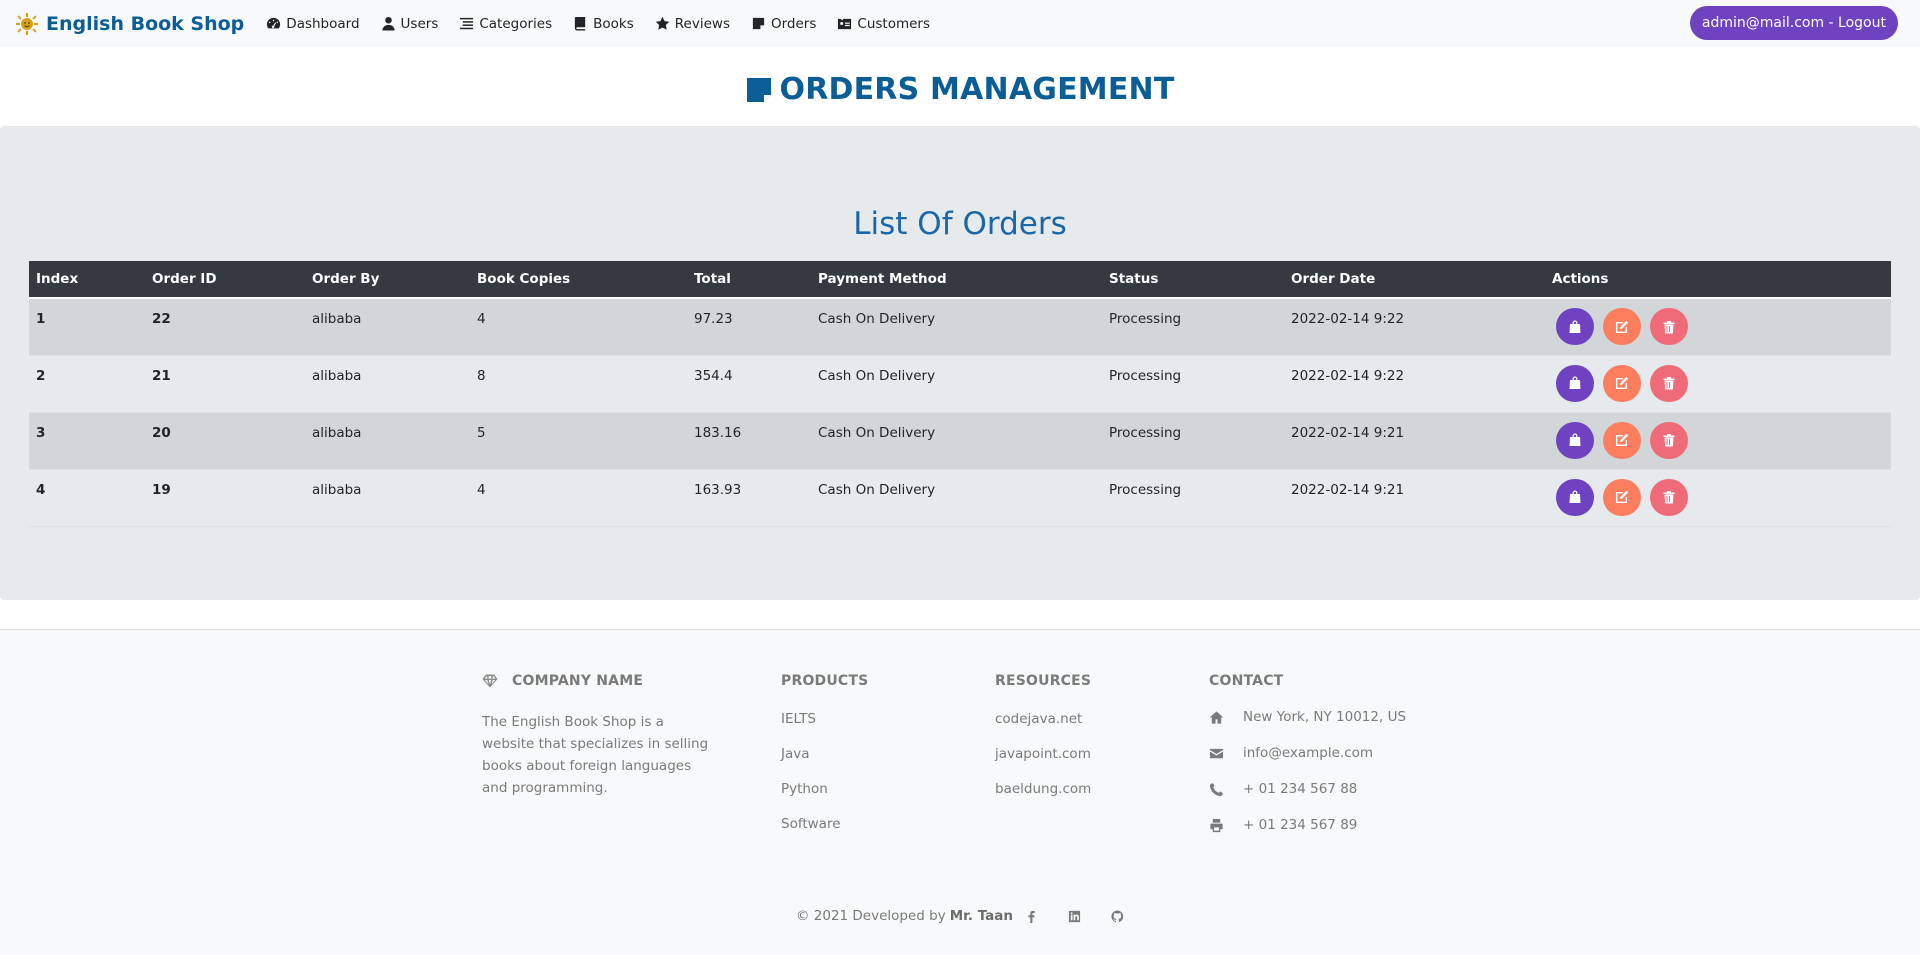 This screenshot has width=1920, height=955. Describe the element at coordinates (145, 23) in the screenshot. I see `brand-name: English Book Shop` at that location.